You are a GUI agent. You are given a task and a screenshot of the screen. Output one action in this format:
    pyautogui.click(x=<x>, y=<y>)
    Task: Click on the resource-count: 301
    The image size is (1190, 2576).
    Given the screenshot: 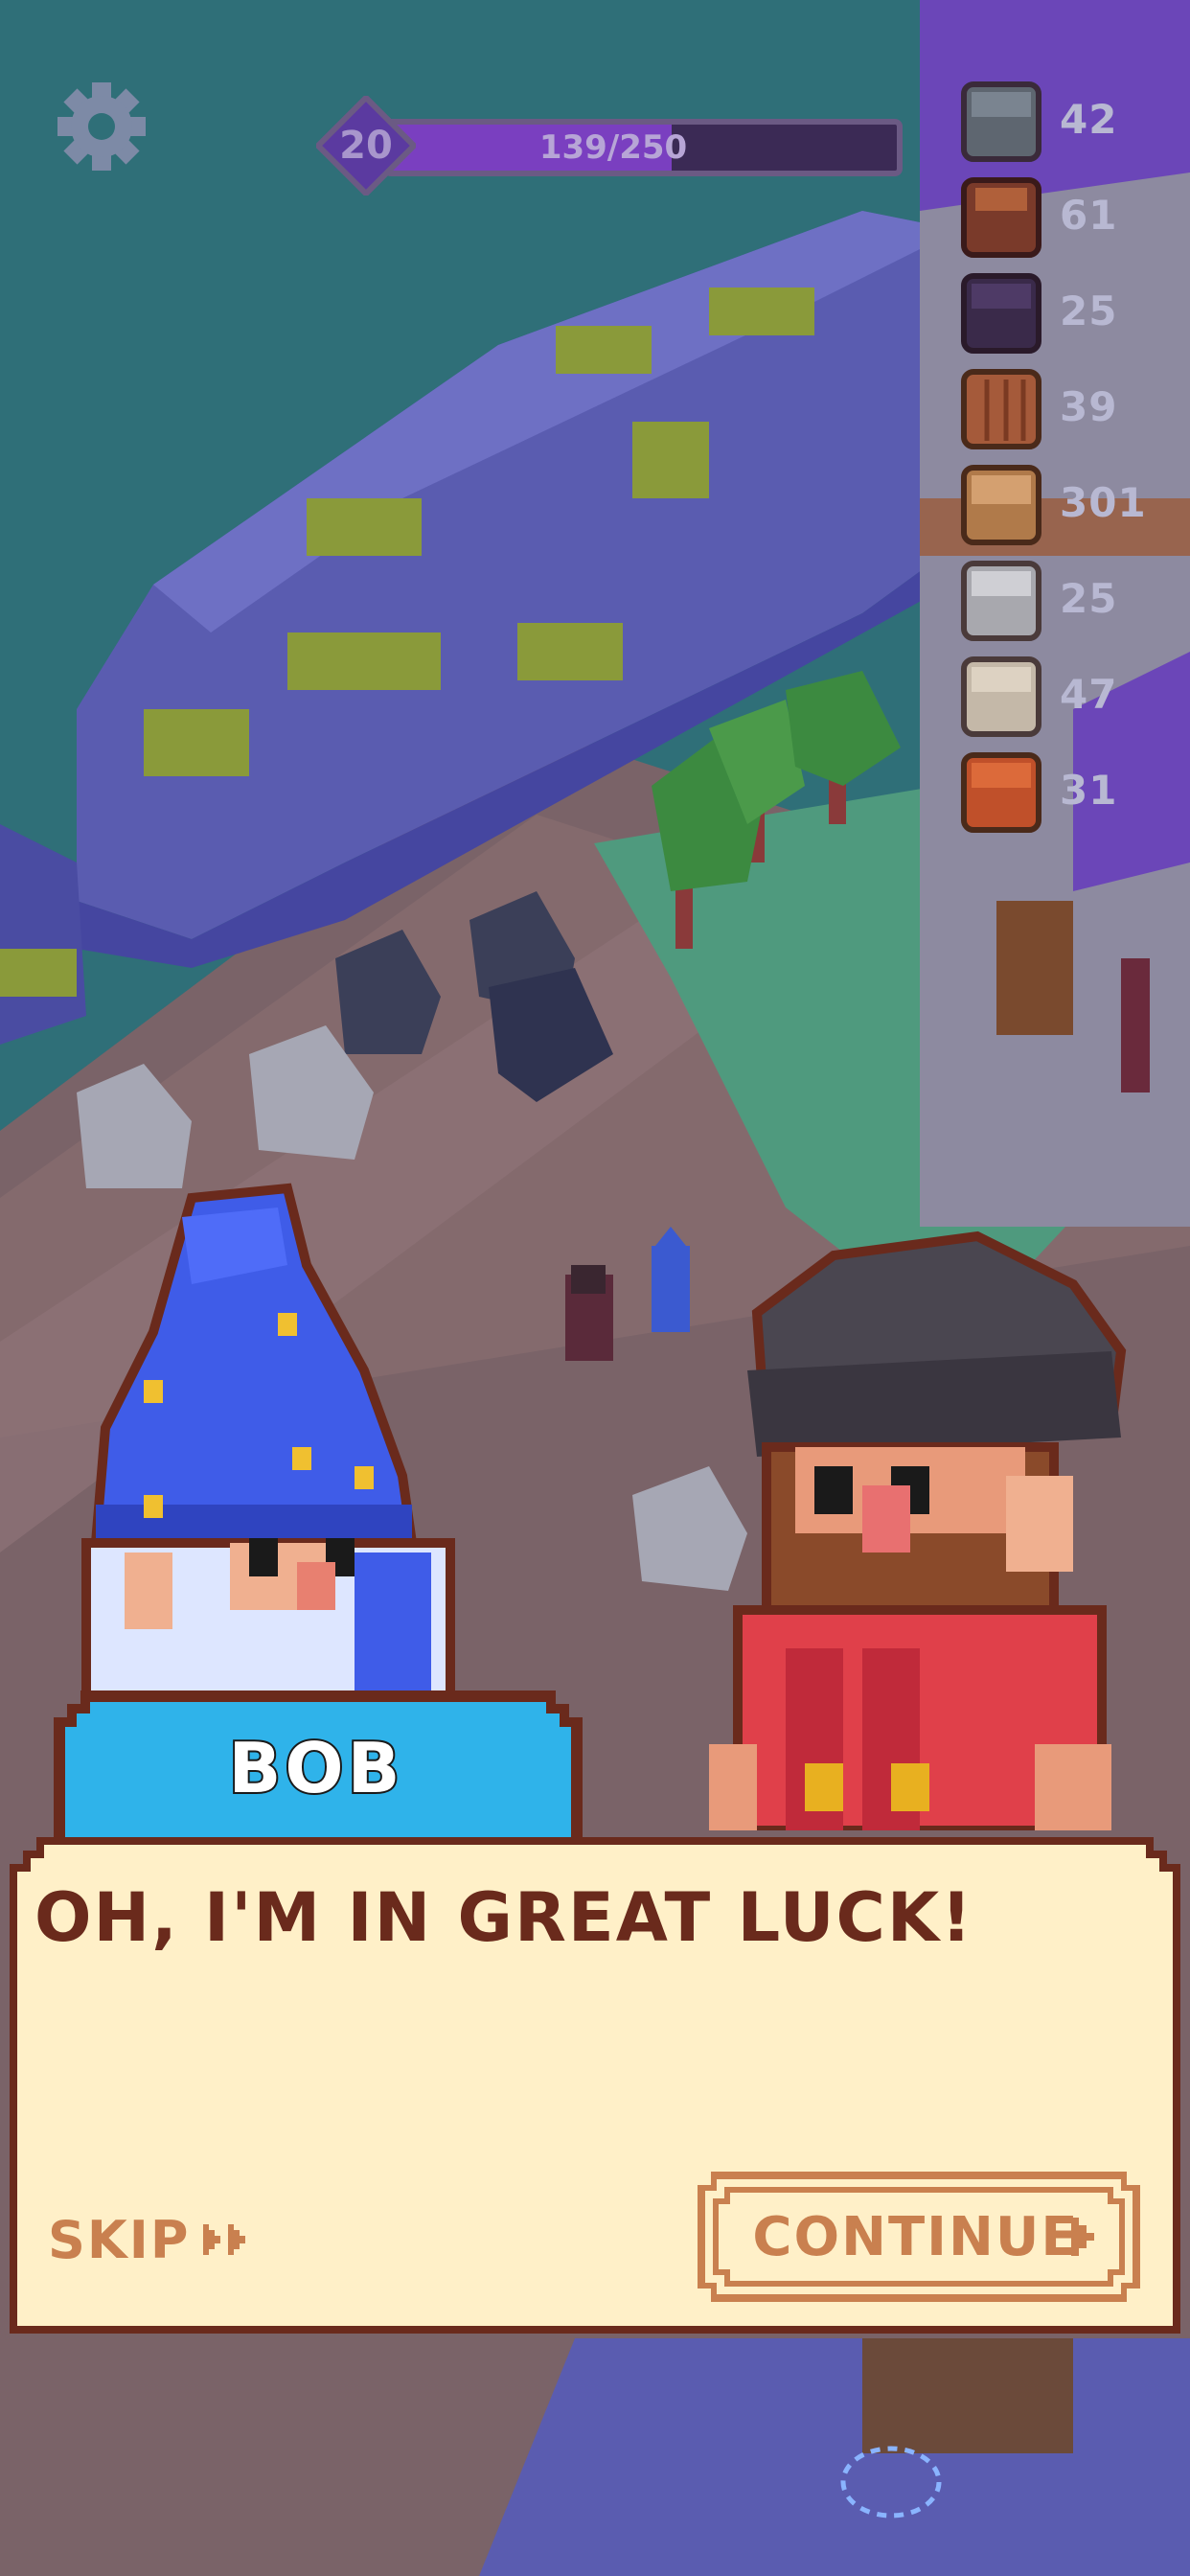 What is the action you would take?
    pyautogui.click(x=1103, y=502)
    